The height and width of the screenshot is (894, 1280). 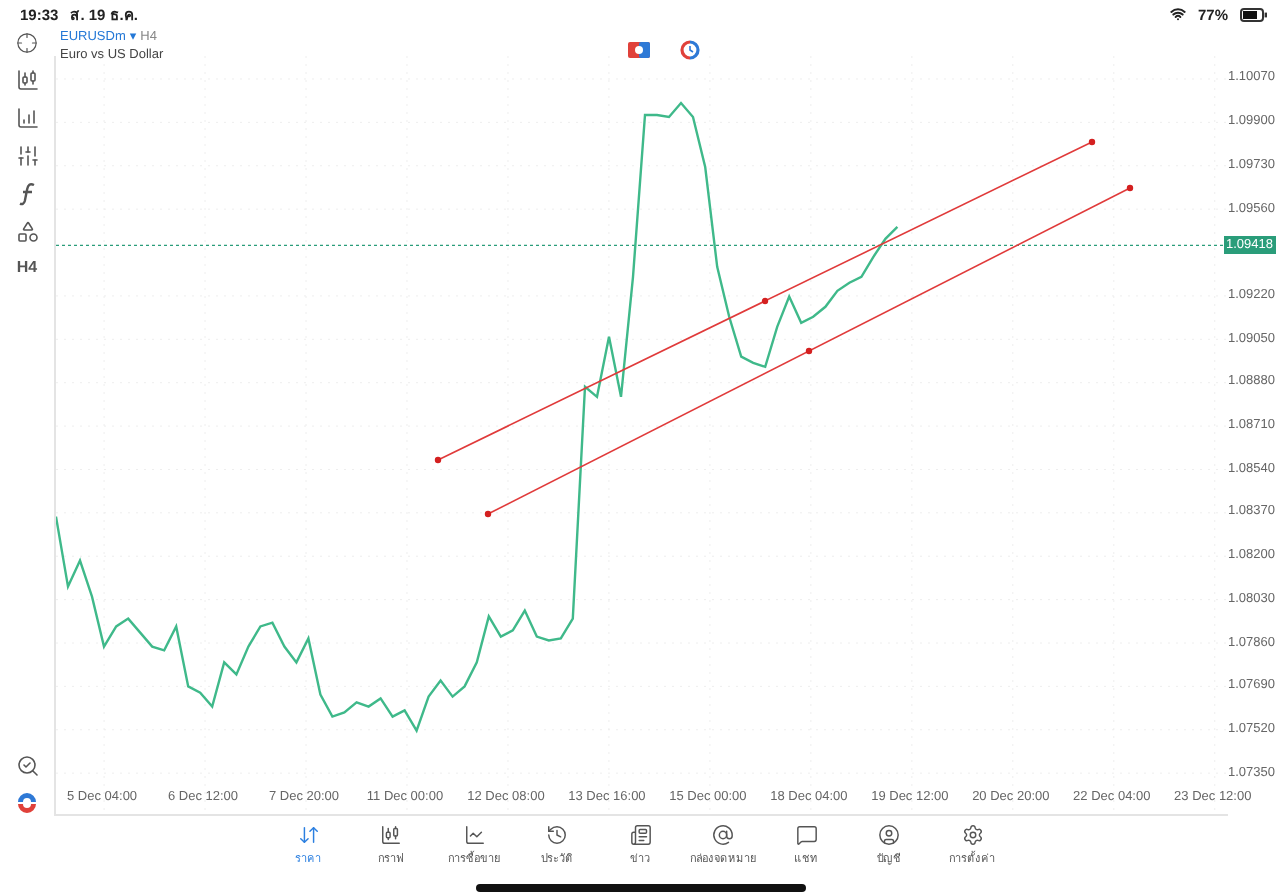 What do you see at coordinates (27, 43) in the screenshot?
I see `crosshair-icon` at bounding box center [27, 43].